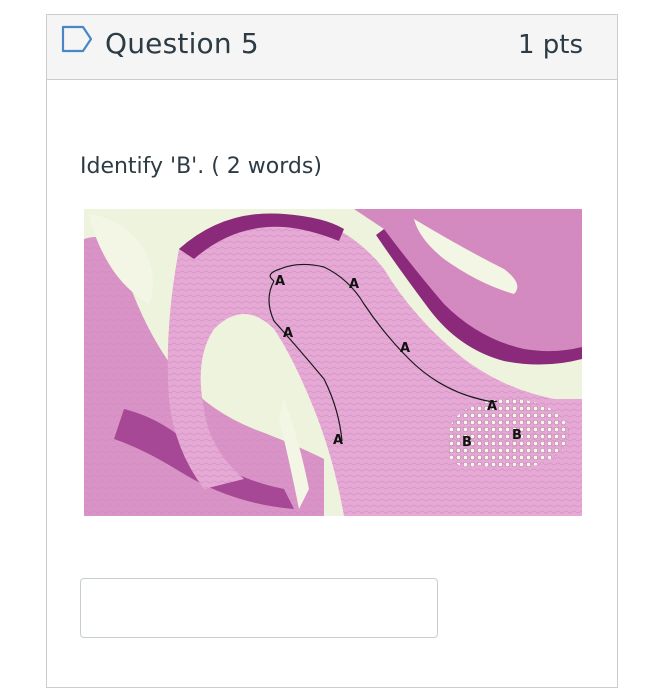 Image resolution: width=665 pixels, height=700 pixels. Describe the element at coordinates (182, 43) in the screenshot. I see `question-title: Question 5` at that location.